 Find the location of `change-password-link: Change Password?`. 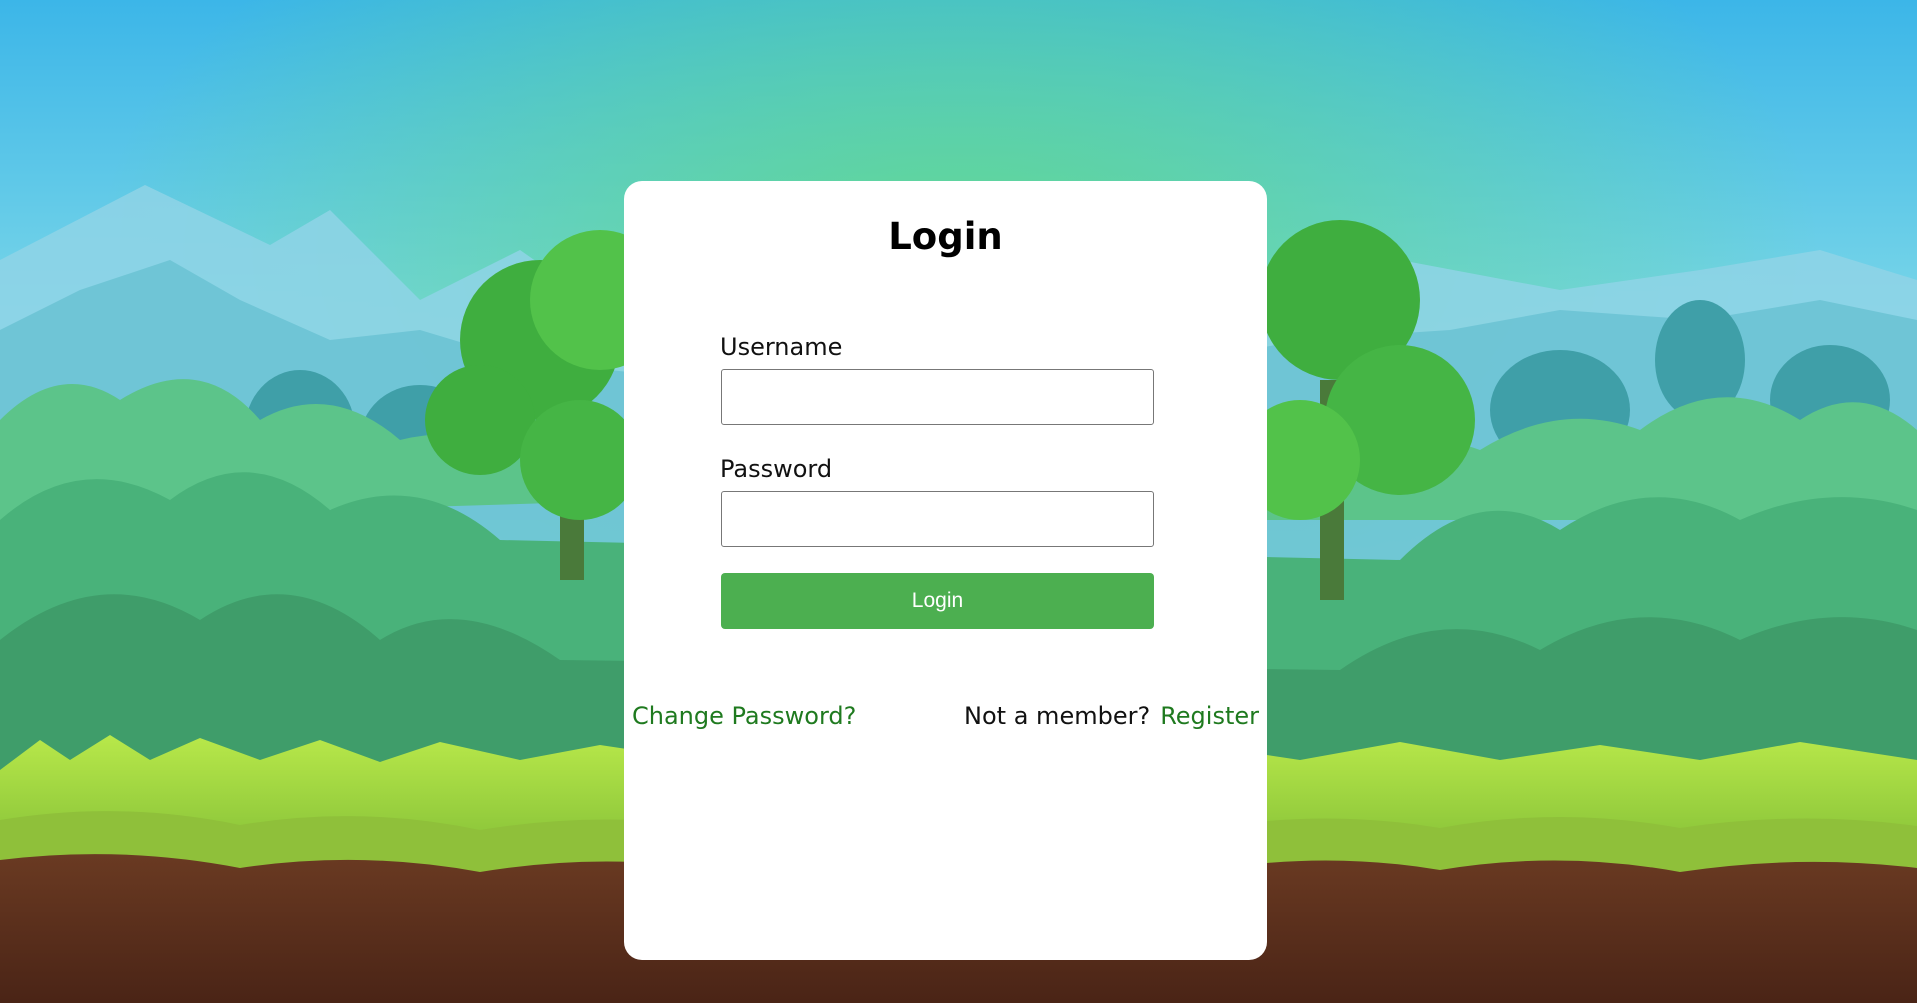

change-password-link: Change Password? is located at coordinates (744, 716).